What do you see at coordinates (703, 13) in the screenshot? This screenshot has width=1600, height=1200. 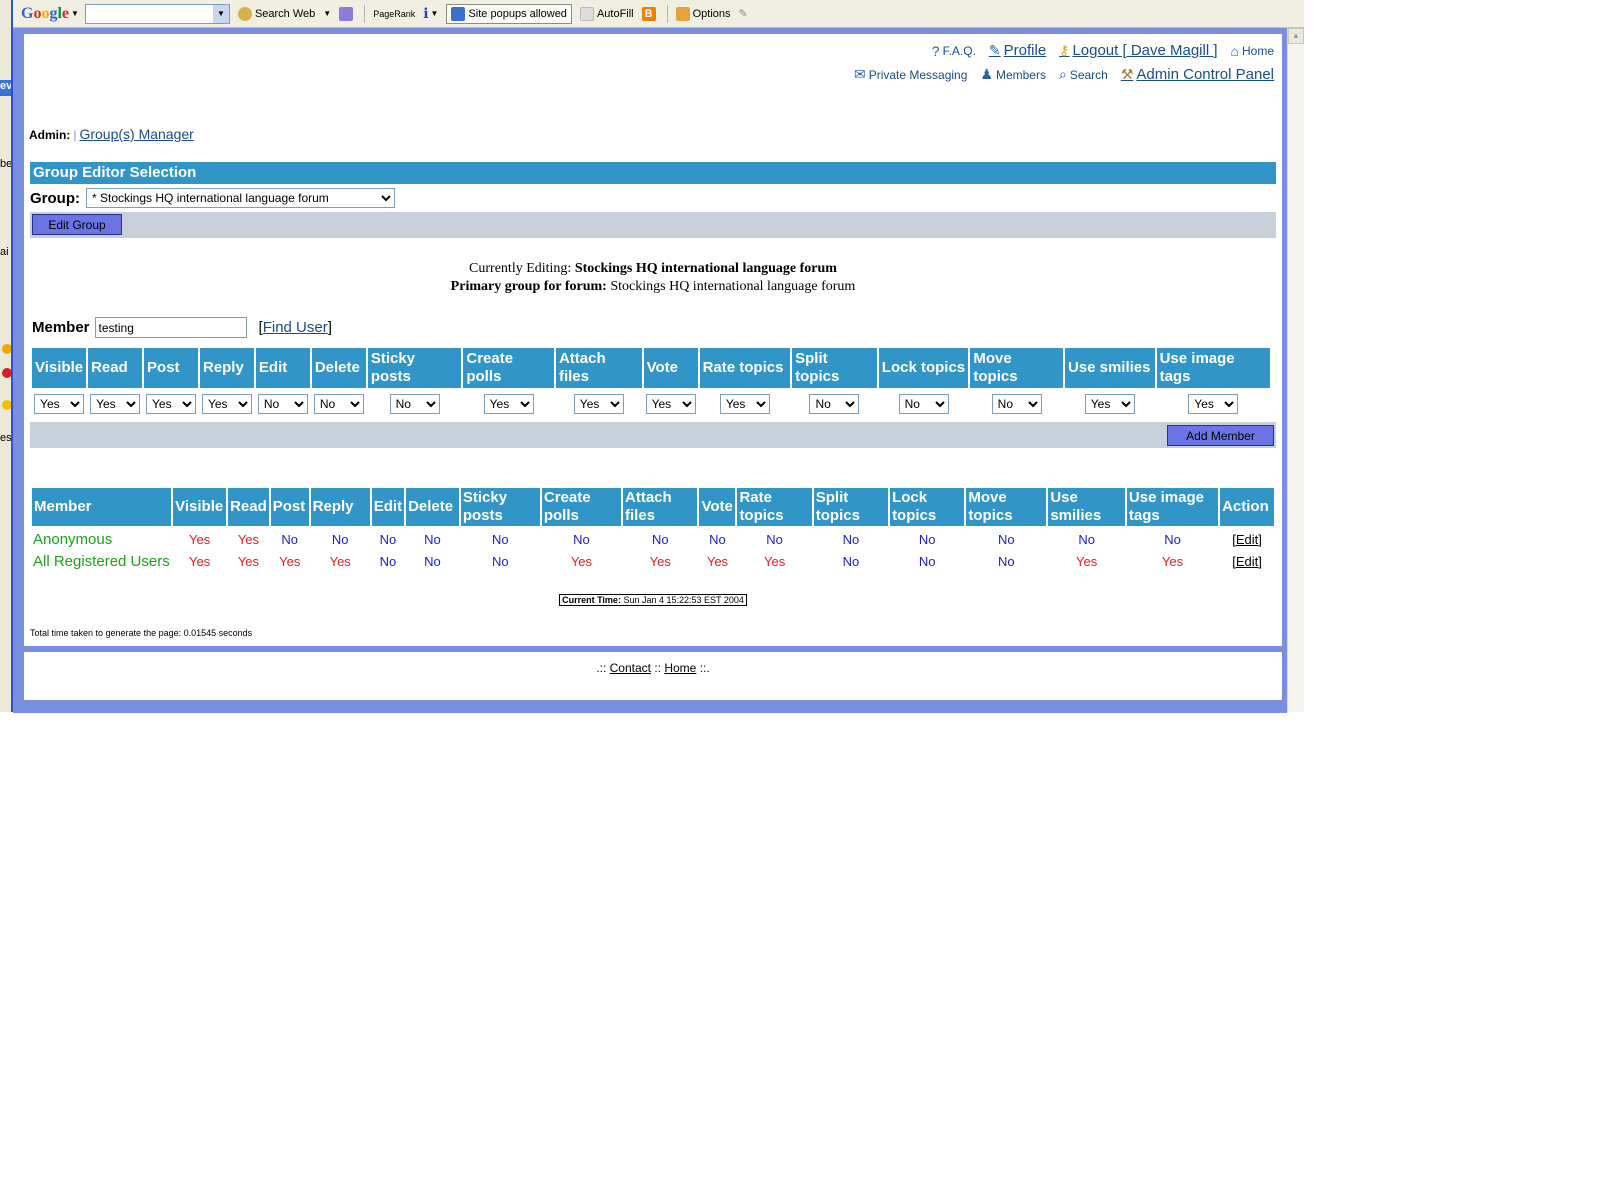 I see `options-button: Options` at bounding box center [703, 13].